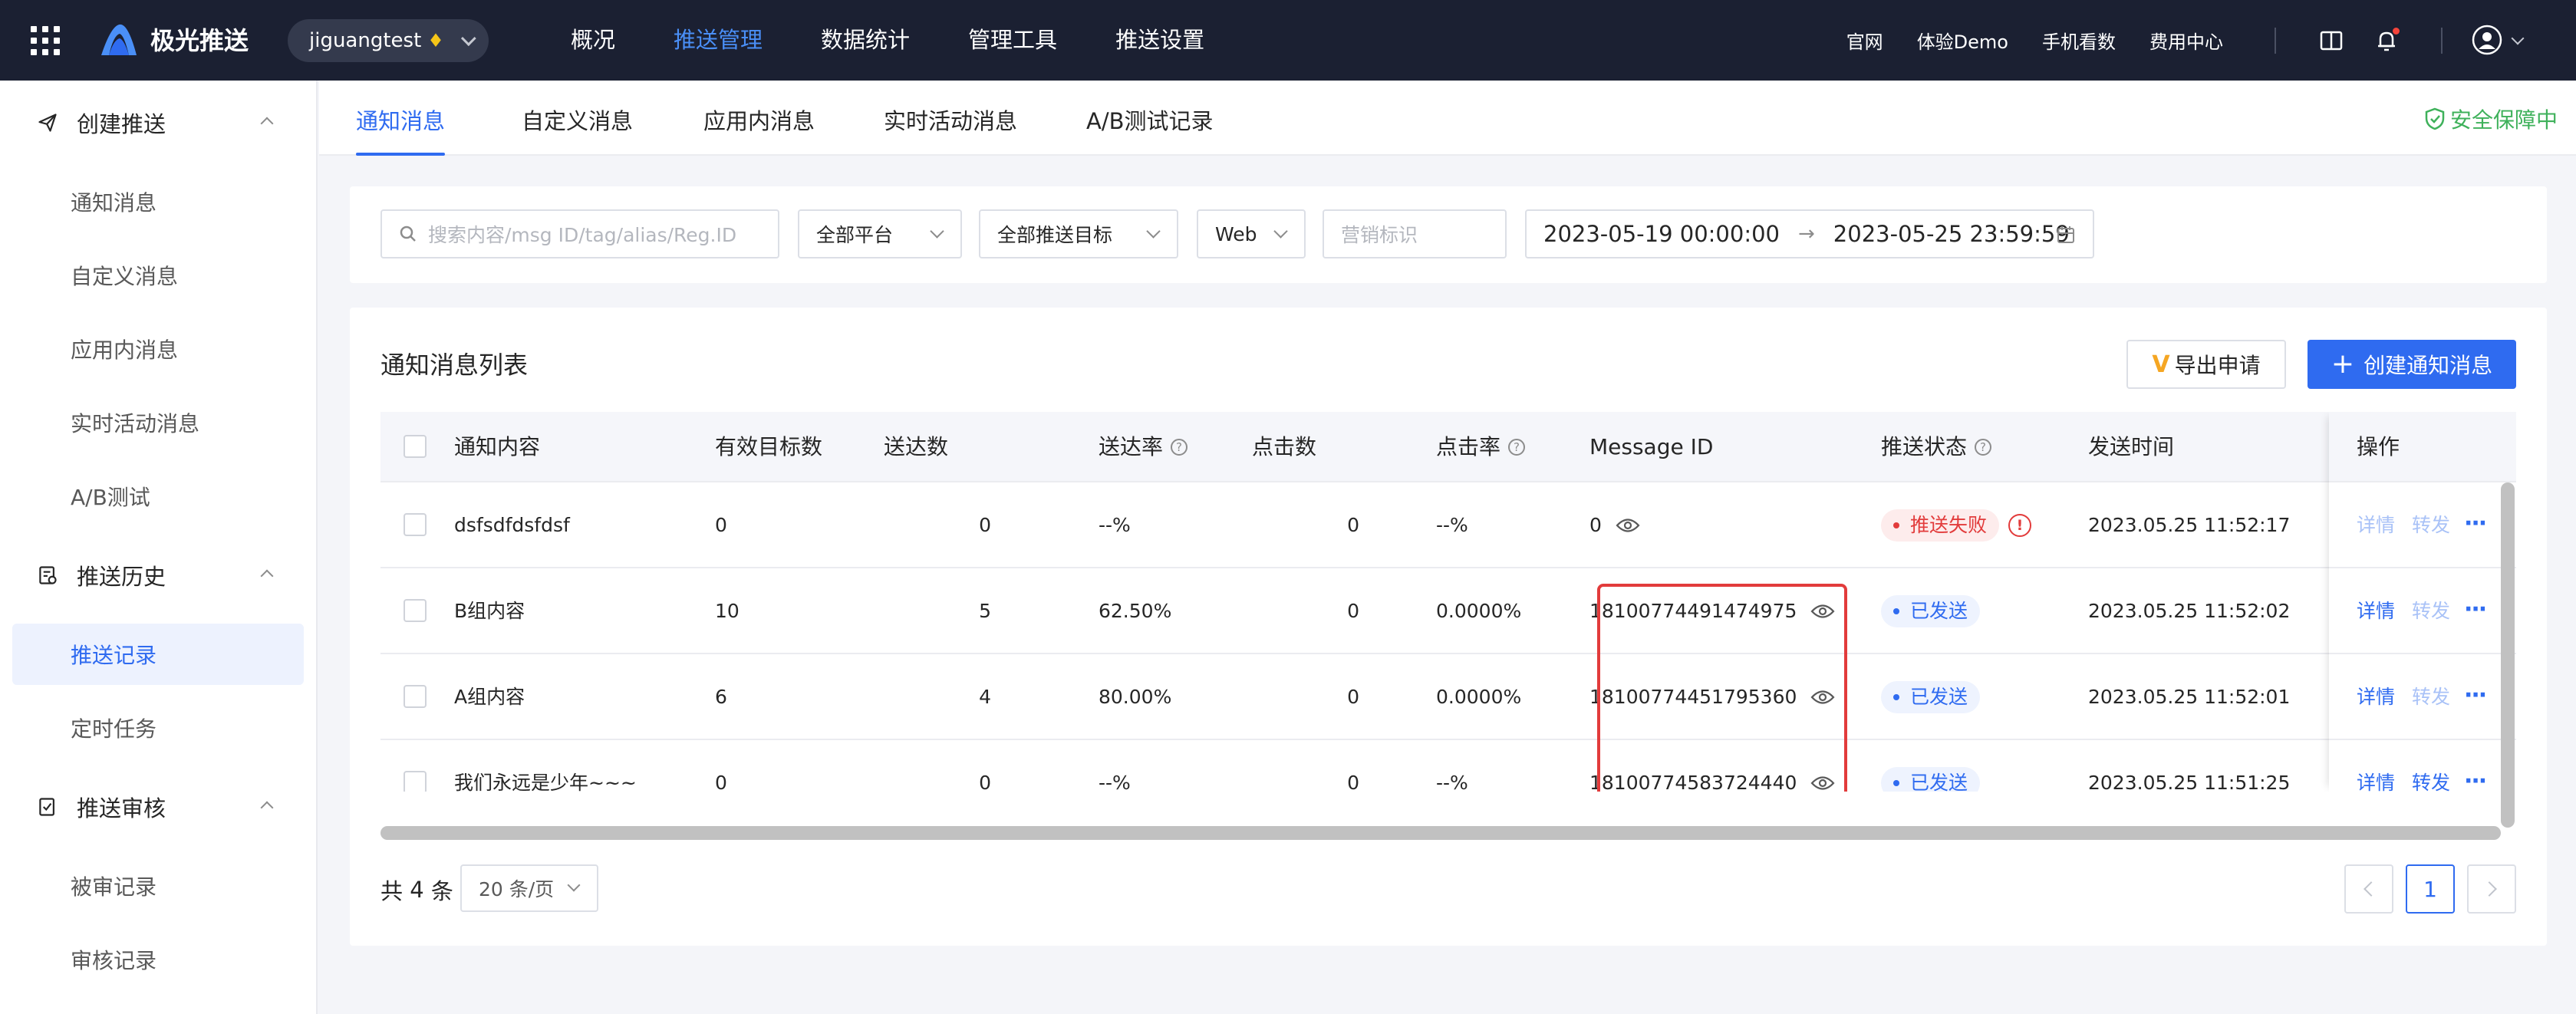  Describe the element at coordinates (158, 349) in the screenshot. I see `sidebar-item-in-app: 应用内消息` at that location.